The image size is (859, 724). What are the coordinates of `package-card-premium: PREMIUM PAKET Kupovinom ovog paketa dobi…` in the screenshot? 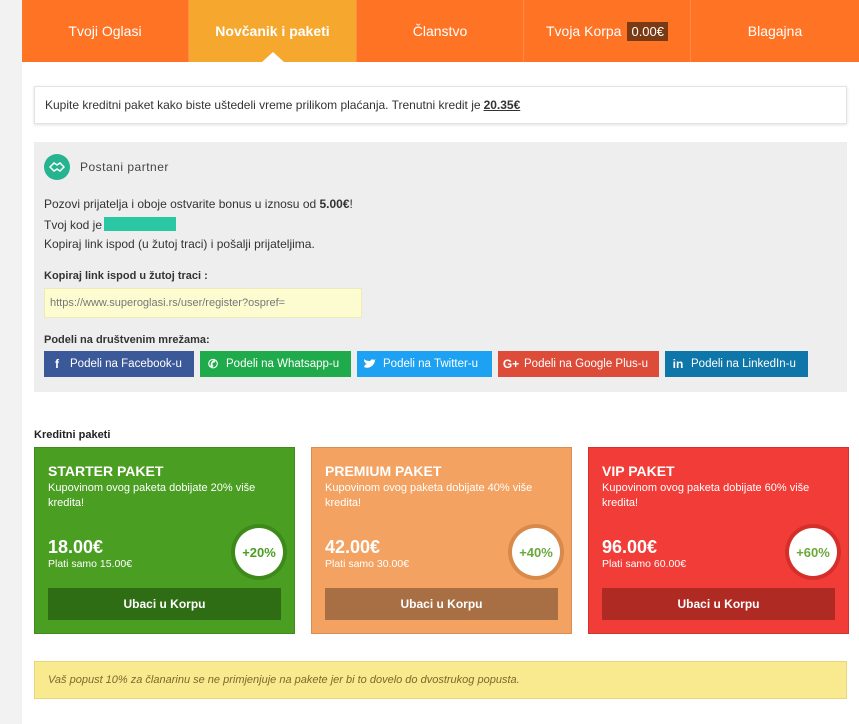 It's located at (441, 540).